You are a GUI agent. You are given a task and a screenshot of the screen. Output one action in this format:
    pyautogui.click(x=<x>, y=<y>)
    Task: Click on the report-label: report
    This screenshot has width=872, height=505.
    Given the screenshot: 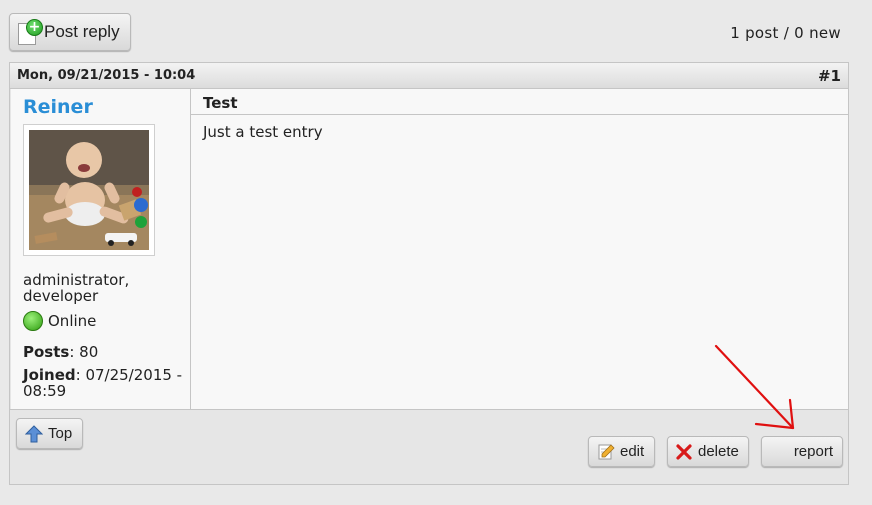 What is the action you would take?
    pyautogui.click(x=813, y=451)
    